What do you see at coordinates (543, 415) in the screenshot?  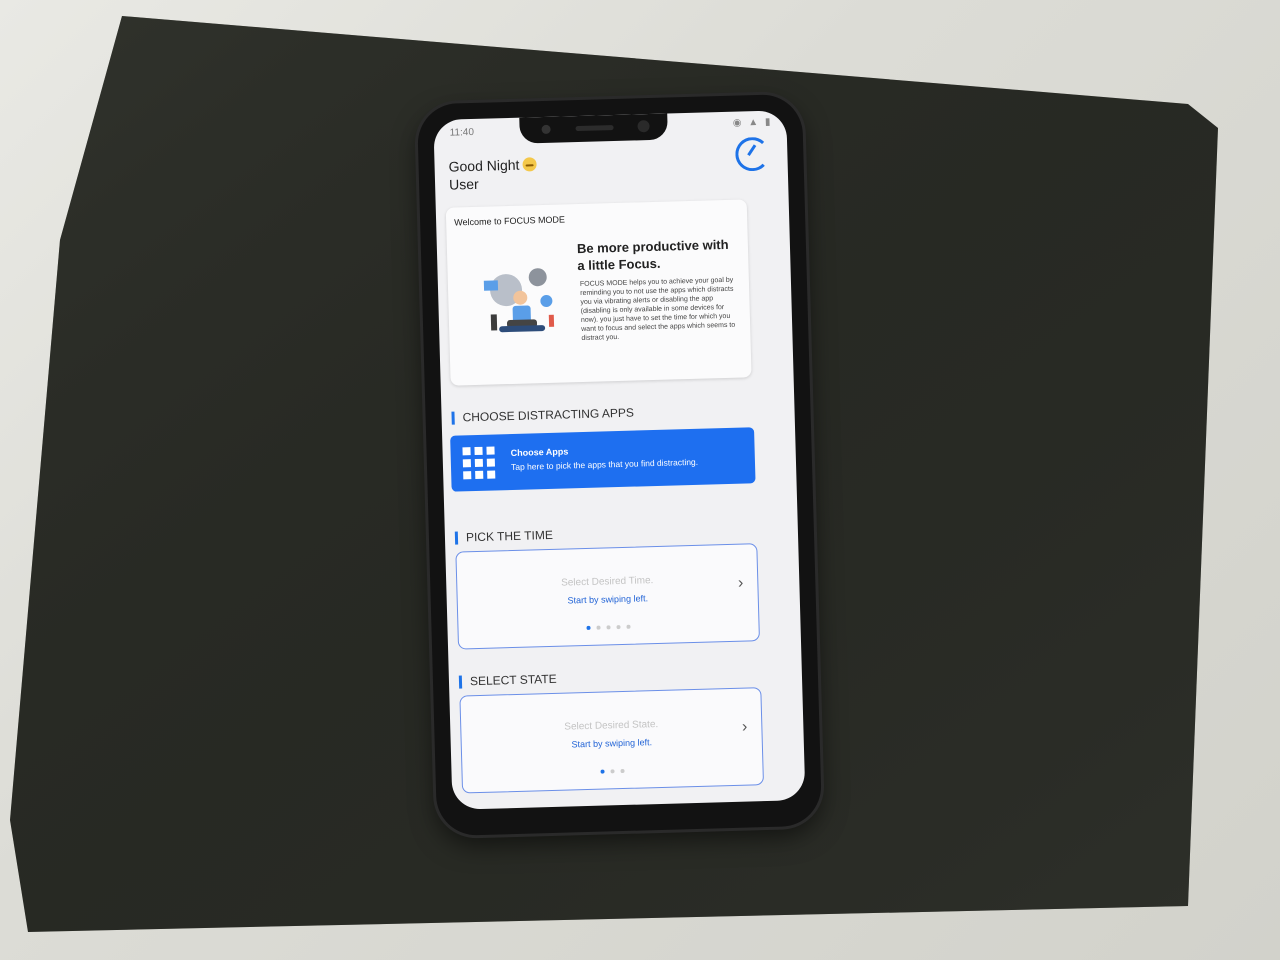 I see `section-title-apps: CHOOSE DISTRACTING APPS` at bounding box center [543, 415].